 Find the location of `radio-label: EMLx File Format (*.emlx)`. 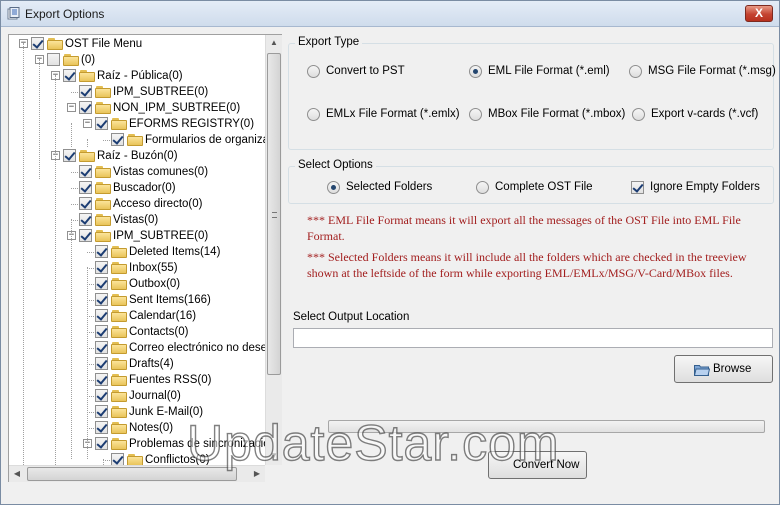

radio-label: EMLx File Format (*.emlx) is located at coordinates (393, 114).